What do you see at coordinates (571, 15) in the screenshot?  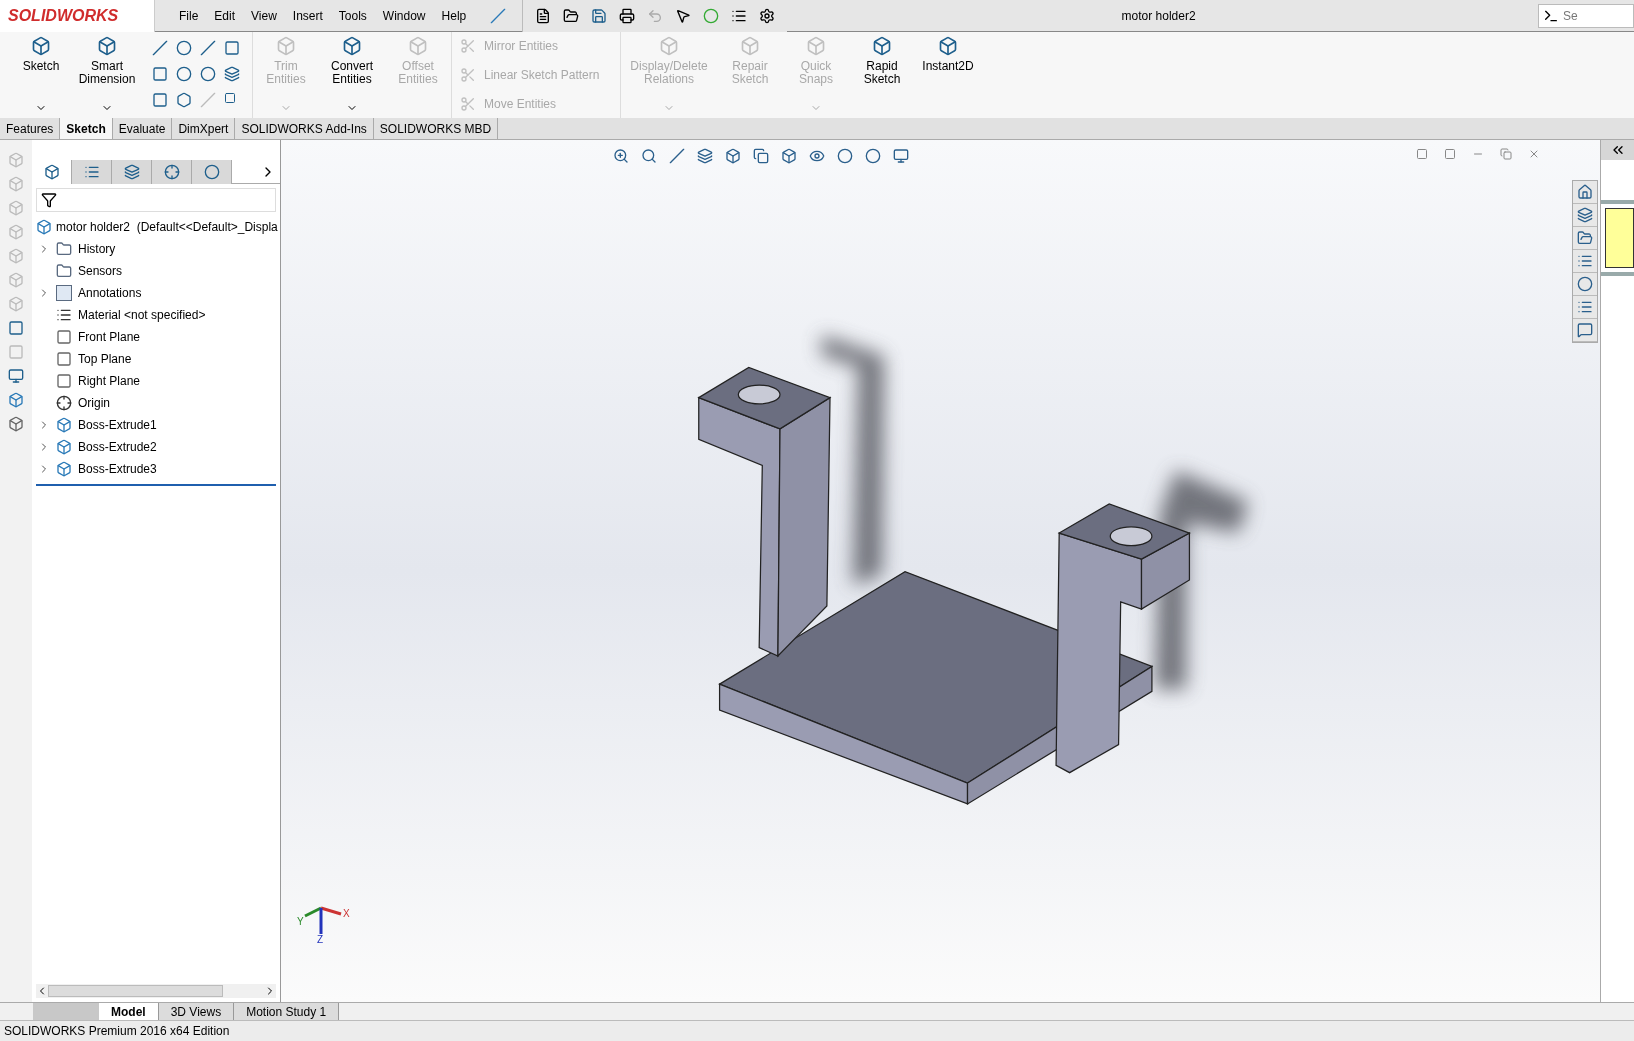 I see `open-folder-icon` at bounding box center [571, 15].